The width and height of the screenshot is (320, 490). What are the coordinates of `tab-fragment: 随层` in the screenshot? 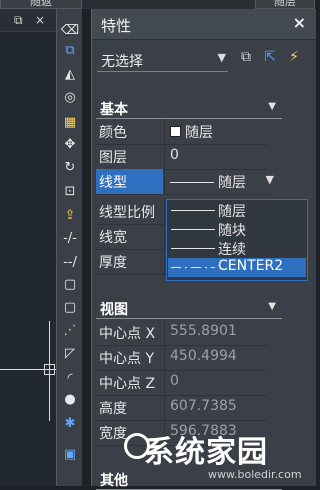 It's located at (285, 4).